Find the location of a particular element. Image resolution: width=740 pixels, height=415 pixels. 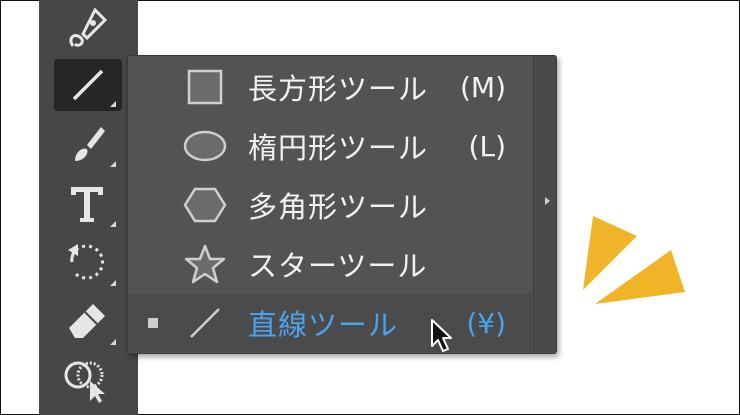

menu-item-ellipse-tool: 楕円形ツール (L) is located at coordinates (330, 146).